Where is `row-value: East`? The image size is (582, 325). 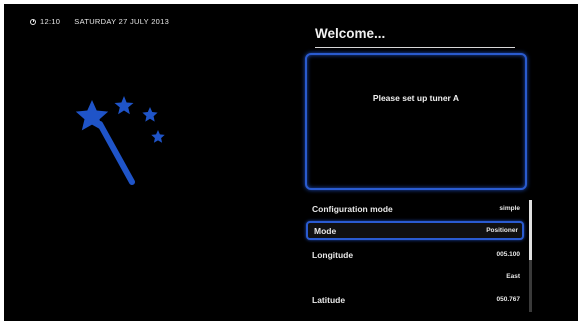 row-value: East is located at coordinates (513, 276).